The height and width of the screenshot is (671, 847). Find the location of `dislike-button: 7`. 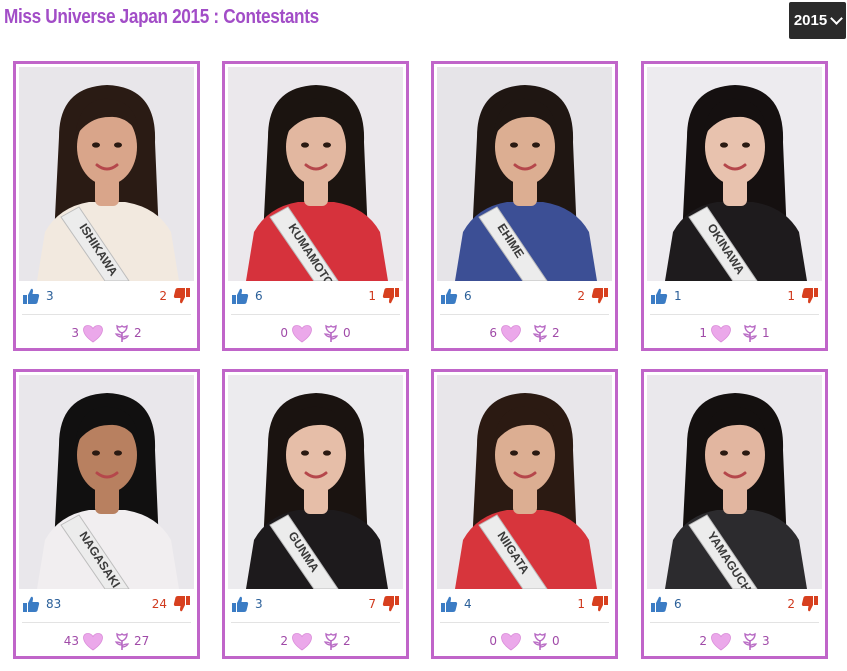

dislike-button: 7 is located at coordinates (384, 604).